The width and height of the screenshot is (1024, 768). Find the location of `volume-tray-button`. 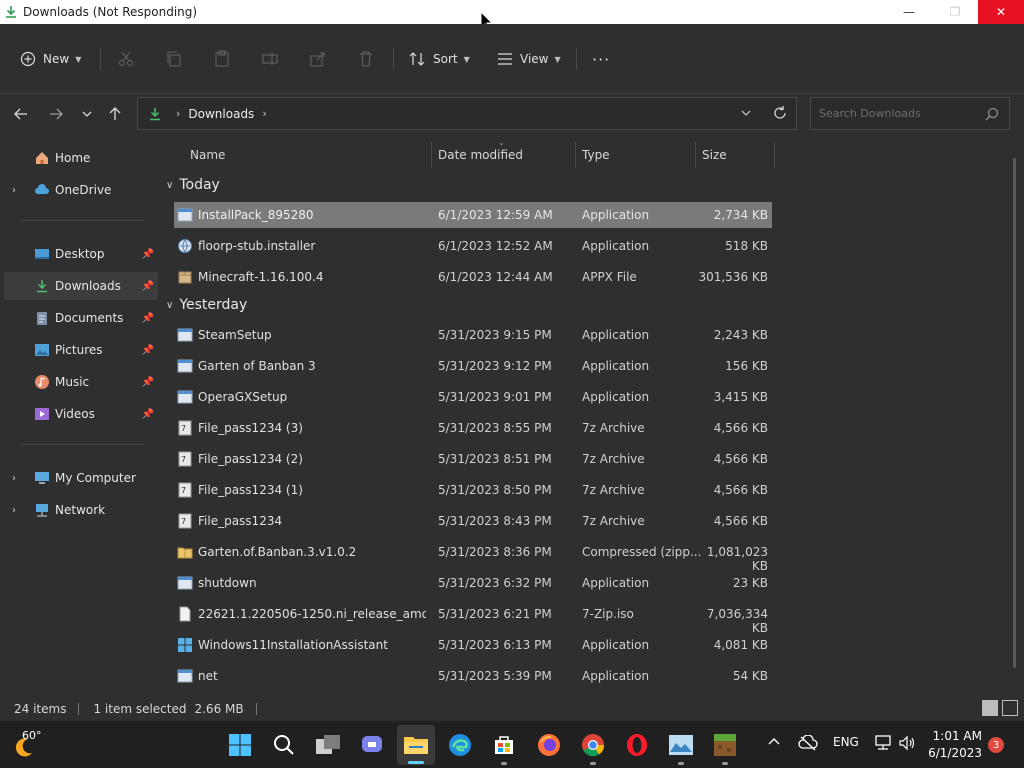

volume-tray-button is located at coordinates (907, 743).